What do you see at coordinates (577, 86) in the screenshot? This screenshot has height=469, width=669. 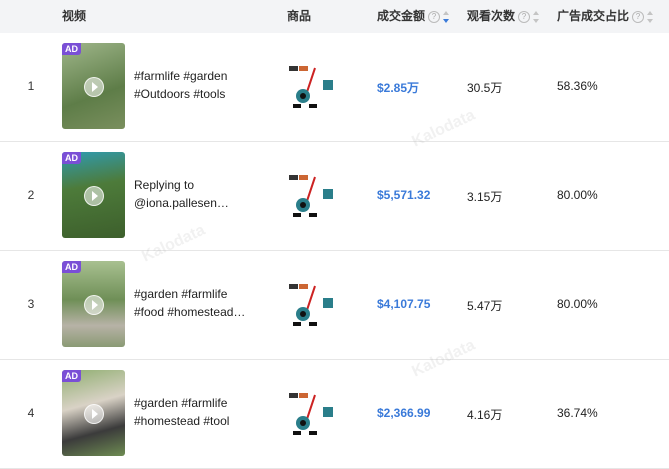 I see `ad-ratio-value: 58.36%` at bounding box center [577, 86].